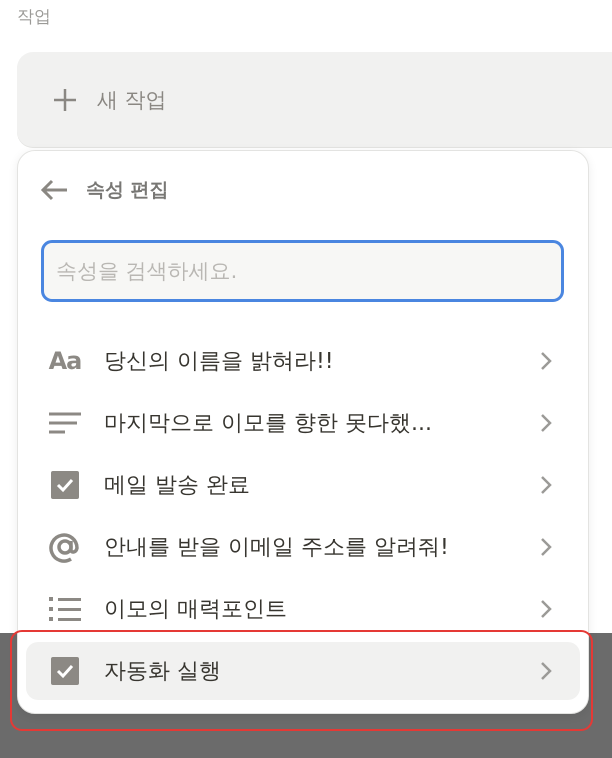 Image resolution: width=612 pixels, height=758 pixels. What do you see at coordinates (54, 190) in the screenshot?
I see `back-arrow-icon` at bounding box center [54, 190].